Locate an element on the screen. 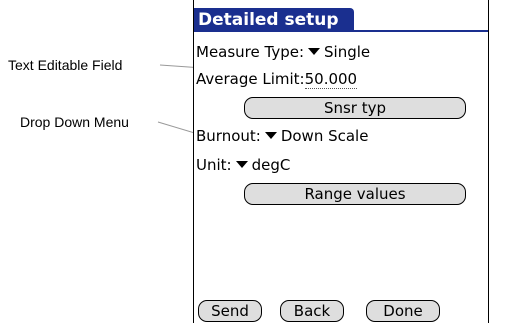  burnout-row: Burnout: Down Scale is located at coordinates (282, 136).